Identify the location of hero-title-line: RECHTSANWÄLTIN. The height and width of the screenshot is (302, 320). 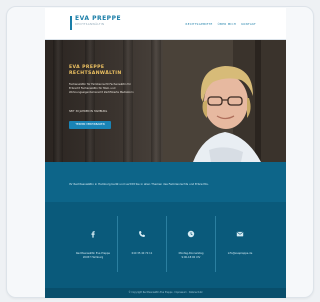
(95, 73).